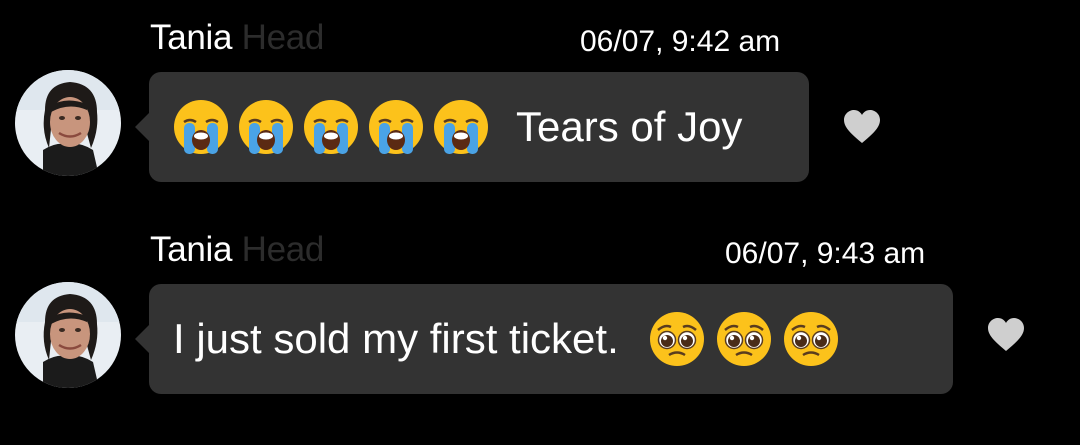  What do you see at coordinates (825, 253) in the screenshot?
I see `message-timestamp: 06/07, 9:43 am` at bounding box center [825, 253].